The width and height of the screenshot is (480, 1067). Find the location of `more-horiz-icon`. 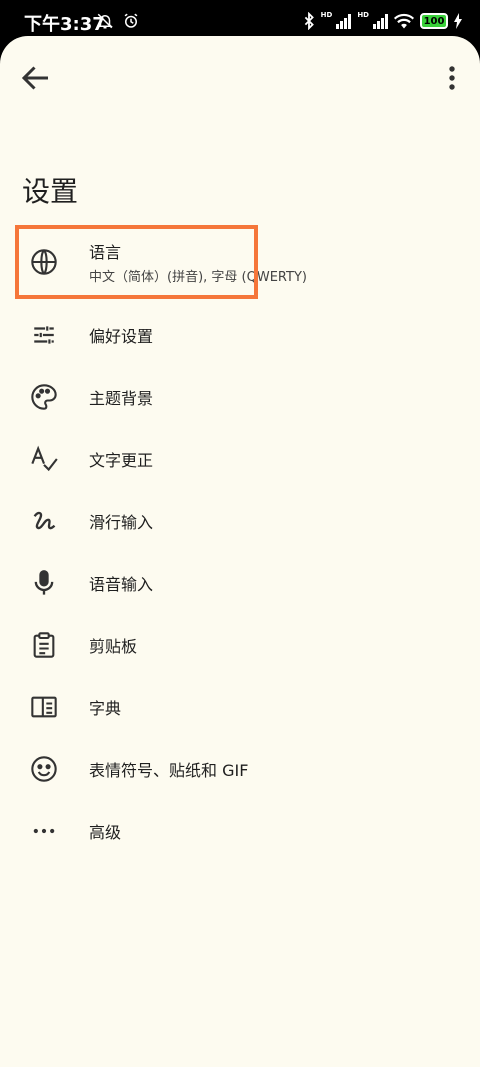

more-horiz-icon is located at coordinates (44, 831).